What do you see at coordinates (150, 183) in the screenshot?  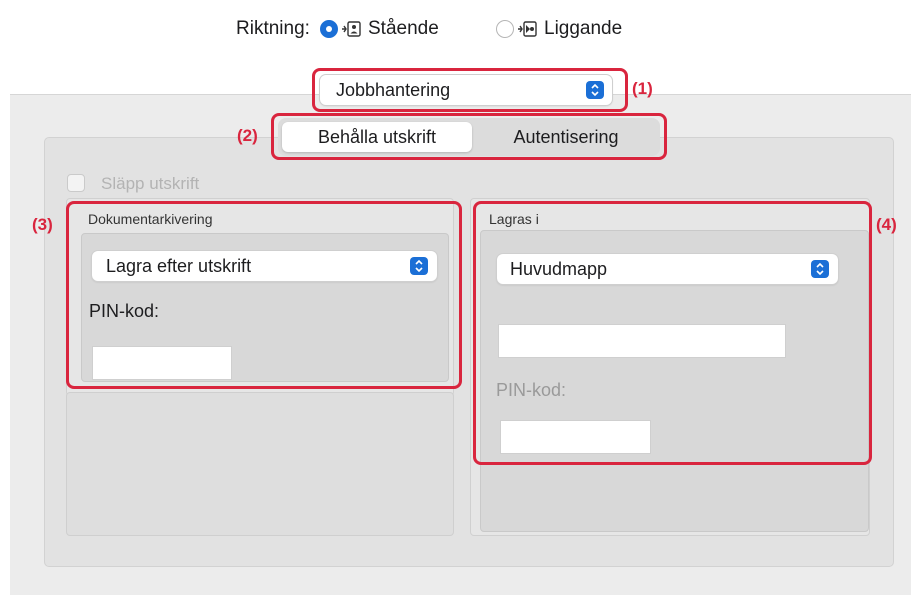 I see `release-print-label: Släpp utskrift` at bounding box center [150, 183].